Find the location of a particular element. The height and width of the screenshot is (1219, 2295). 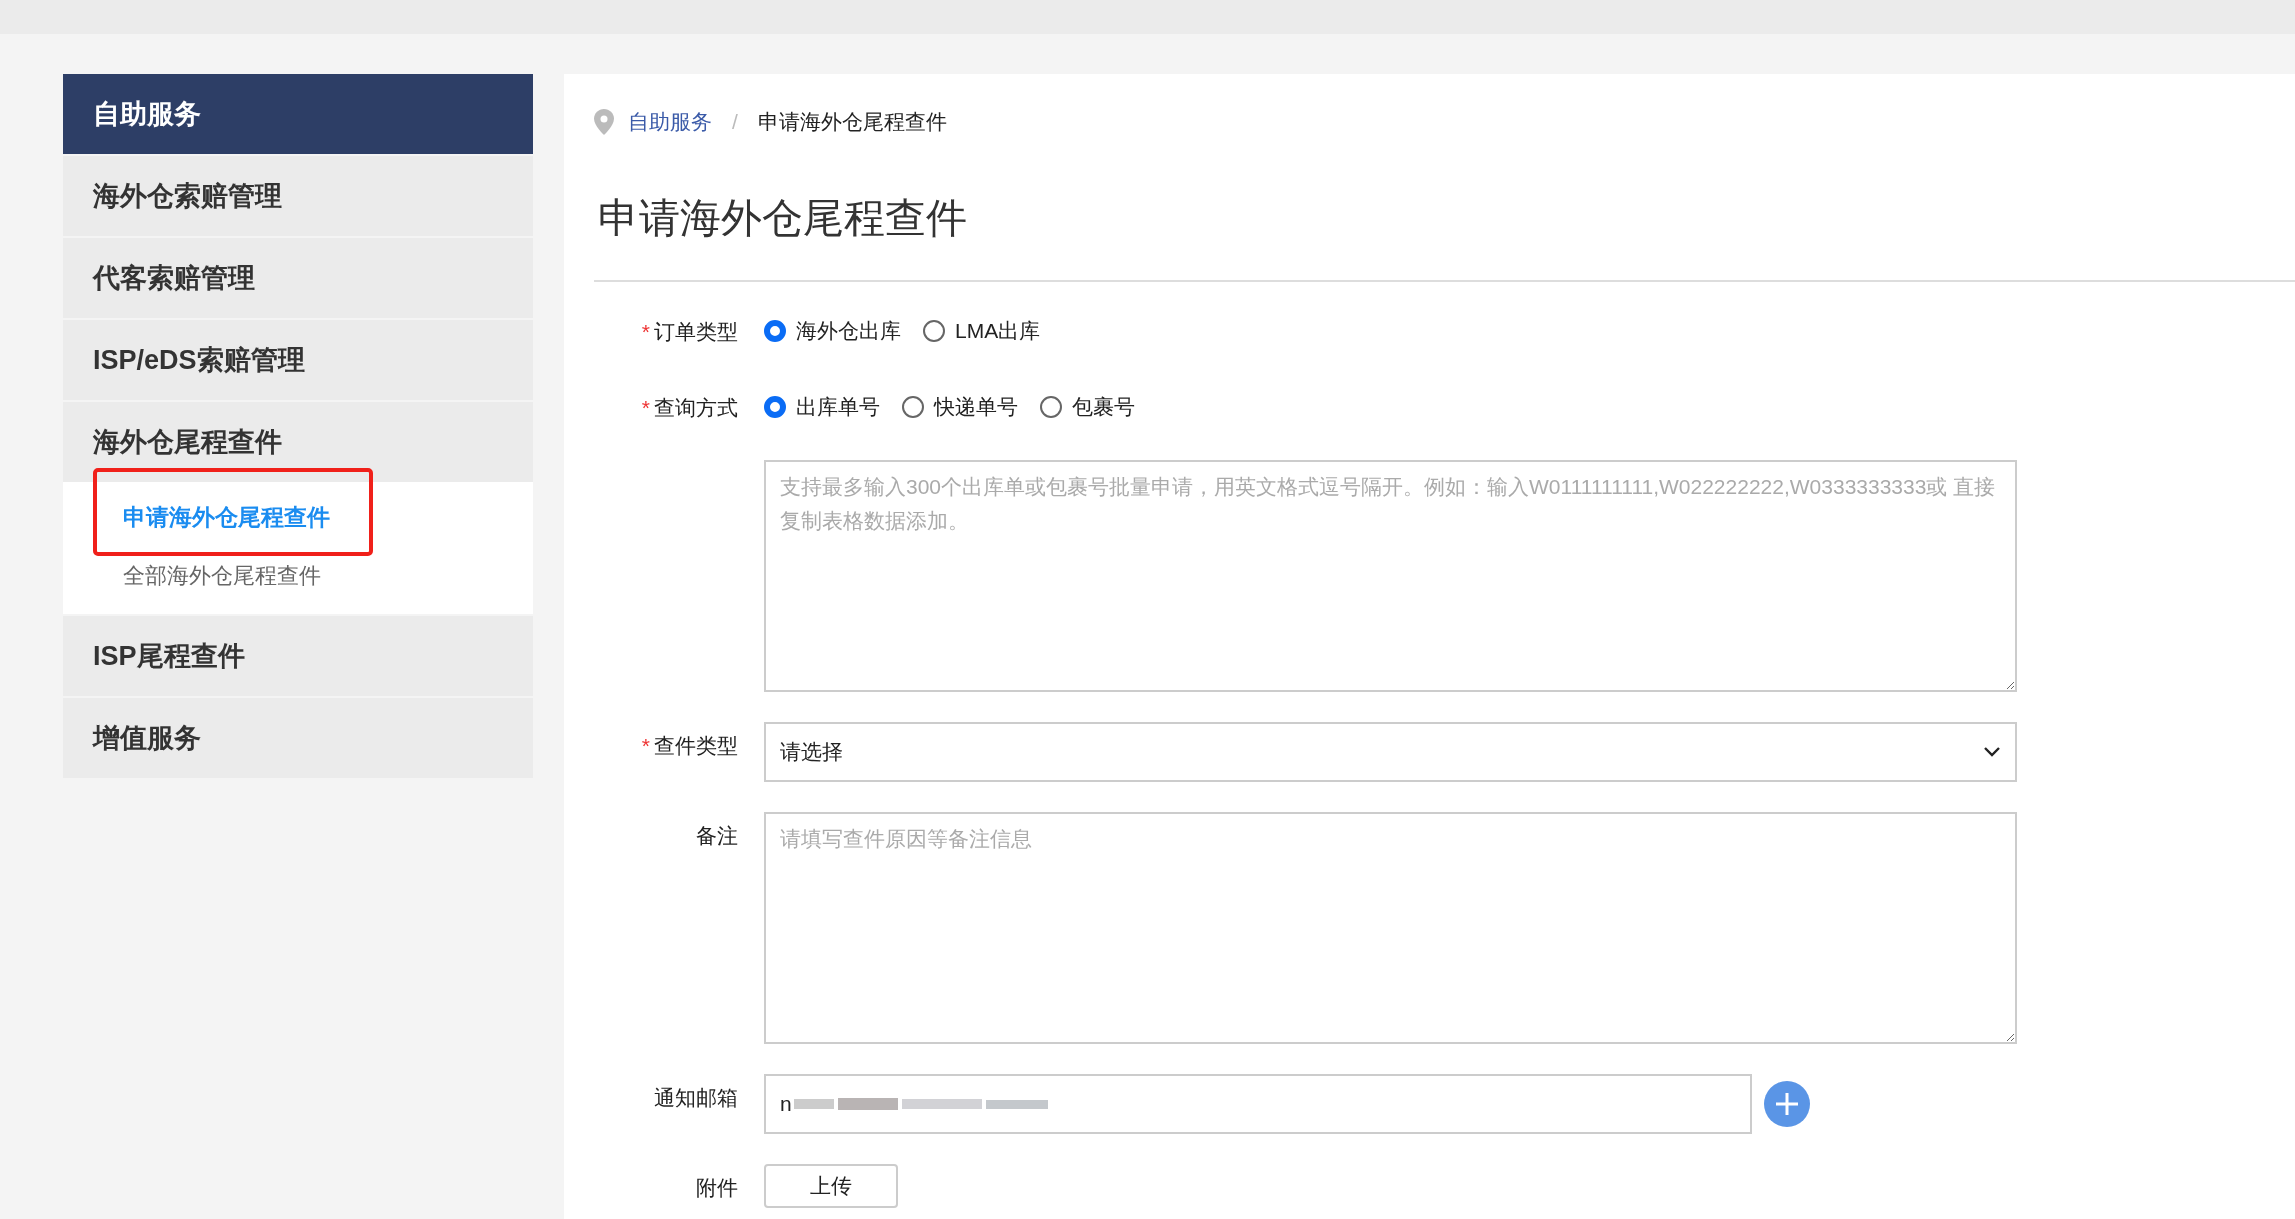

upload-button: 上传 is located at coordinates (831, 1185).